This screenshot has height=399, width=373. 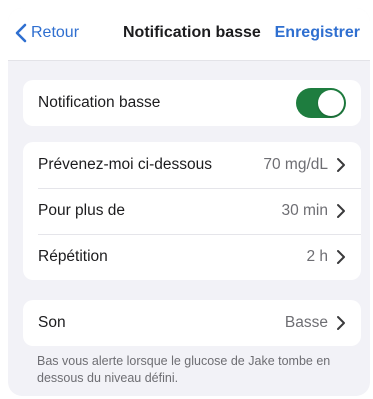 I want to click on repeat-row: Répétition 2 h, so click(x=192, y=257).